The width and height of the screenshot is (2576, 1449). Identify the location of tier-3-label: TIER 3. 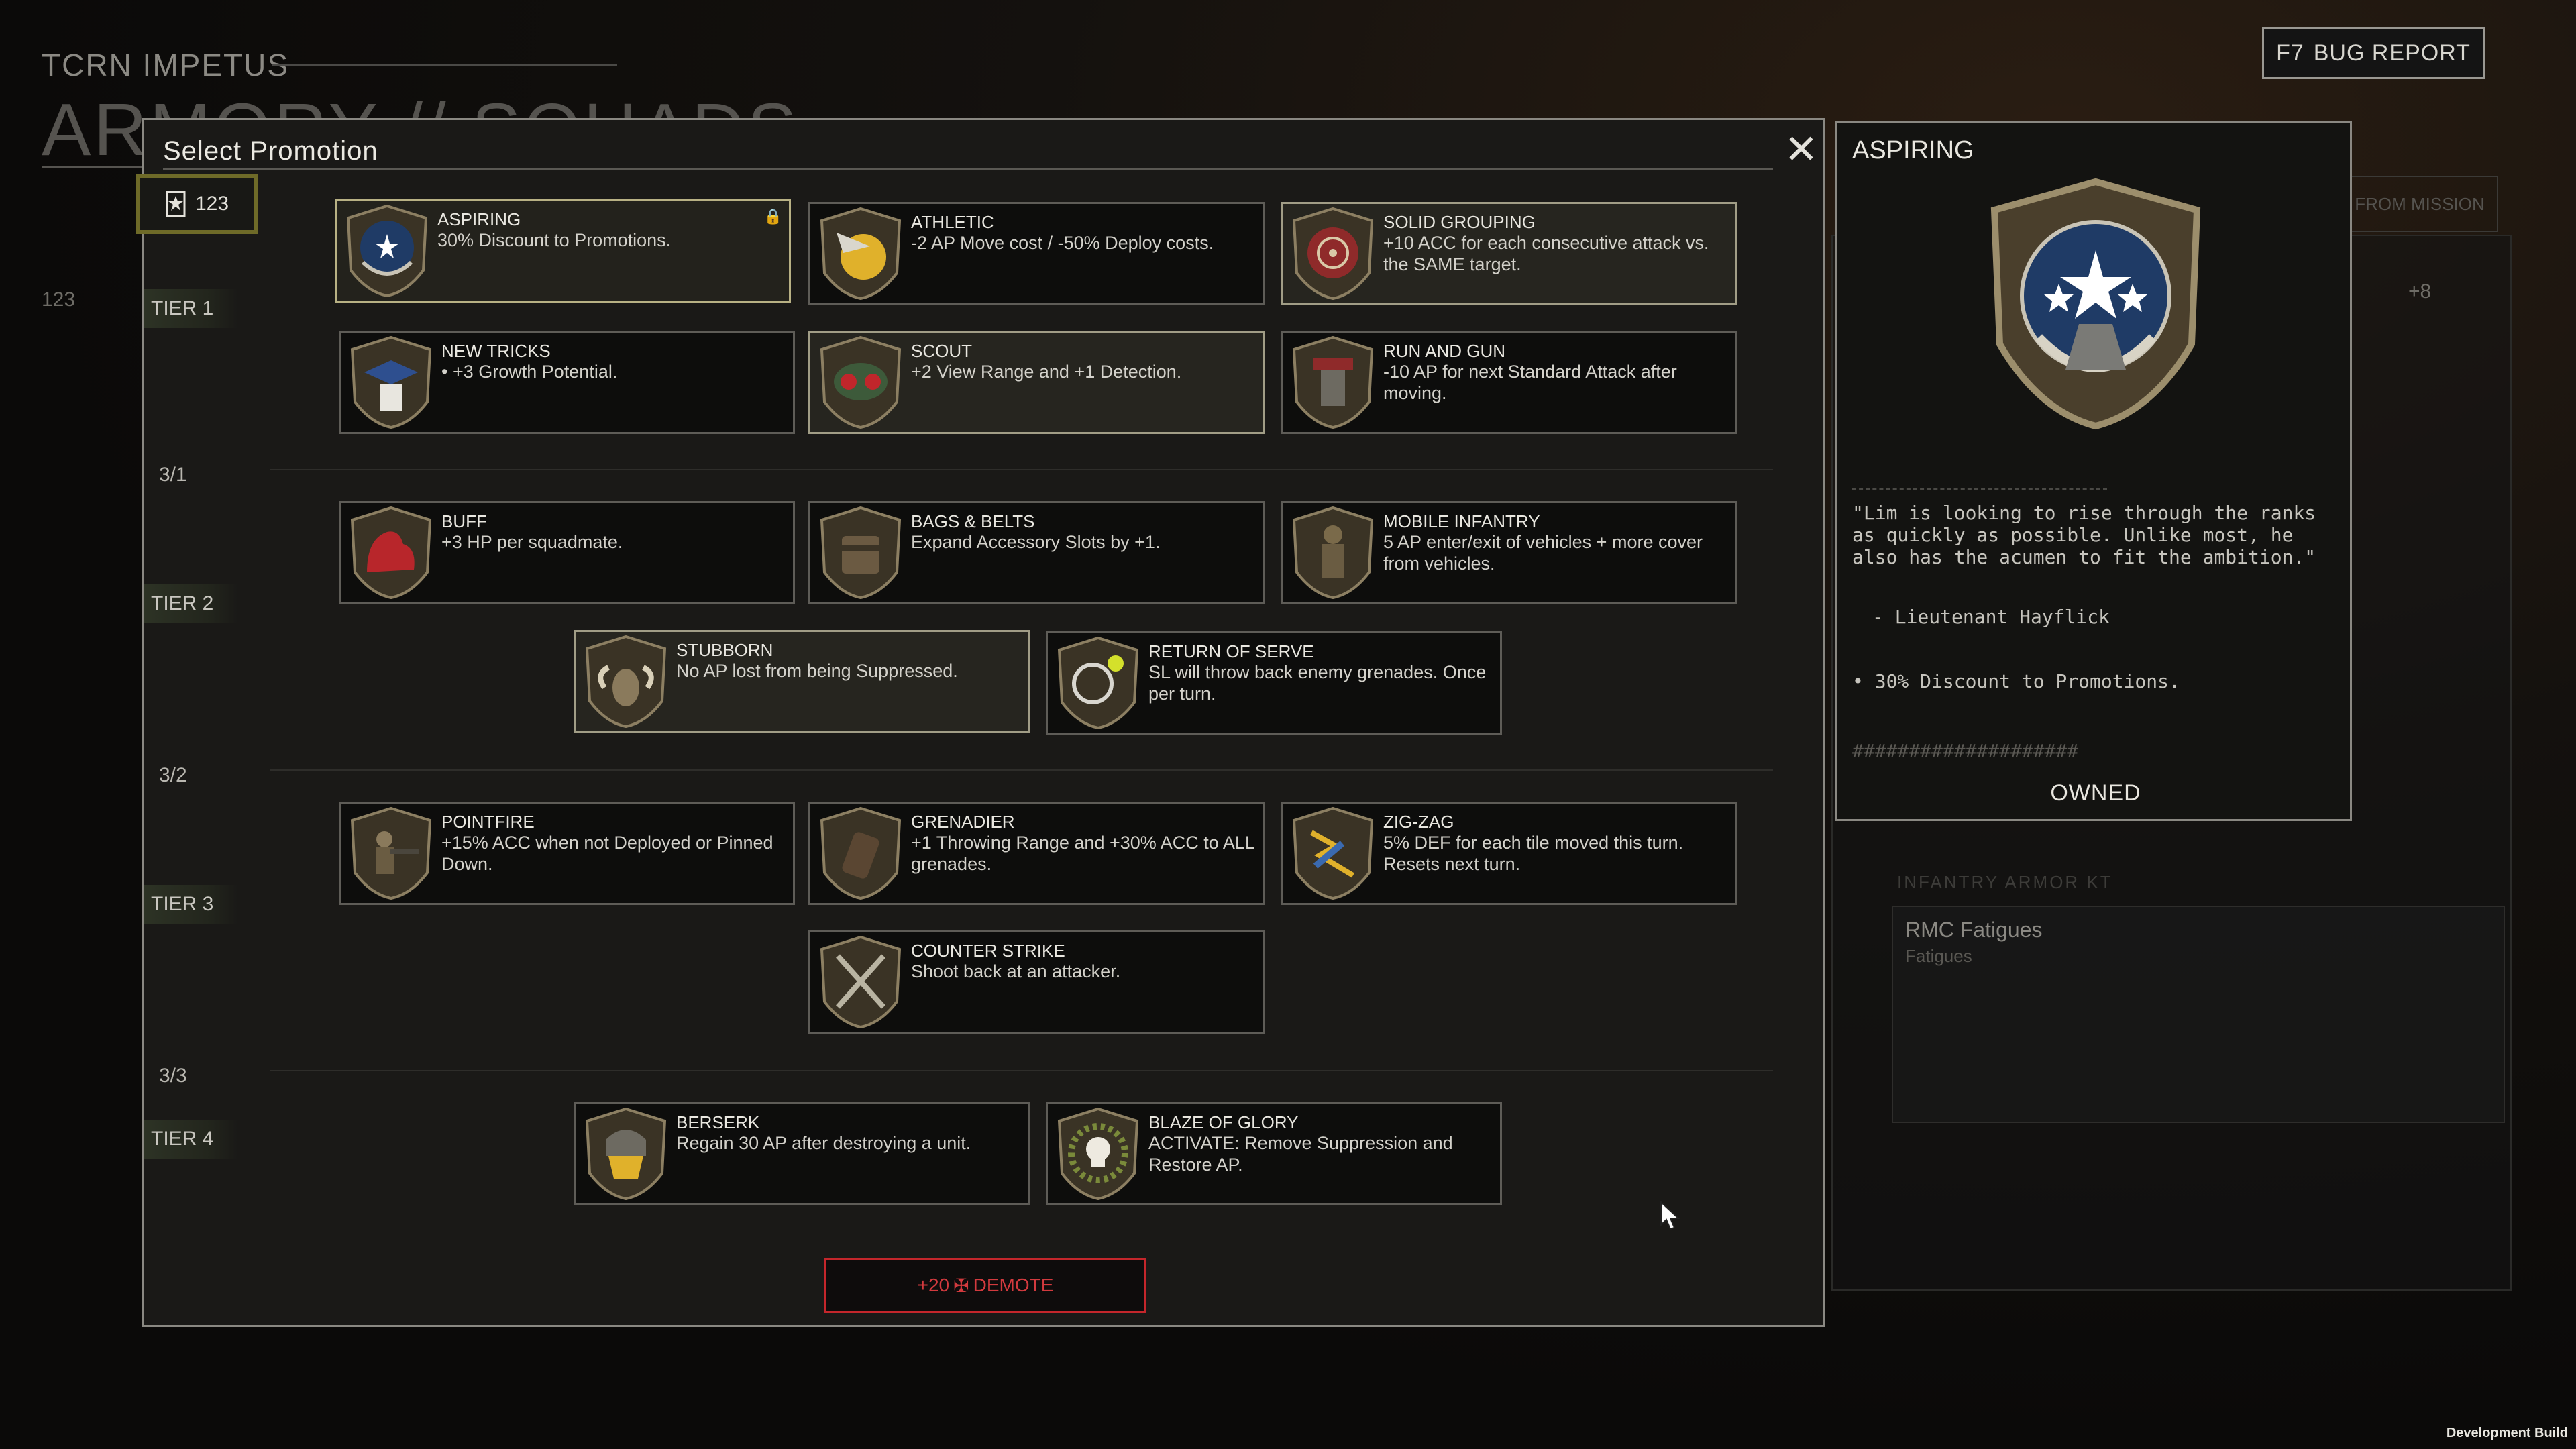
(191, 904).